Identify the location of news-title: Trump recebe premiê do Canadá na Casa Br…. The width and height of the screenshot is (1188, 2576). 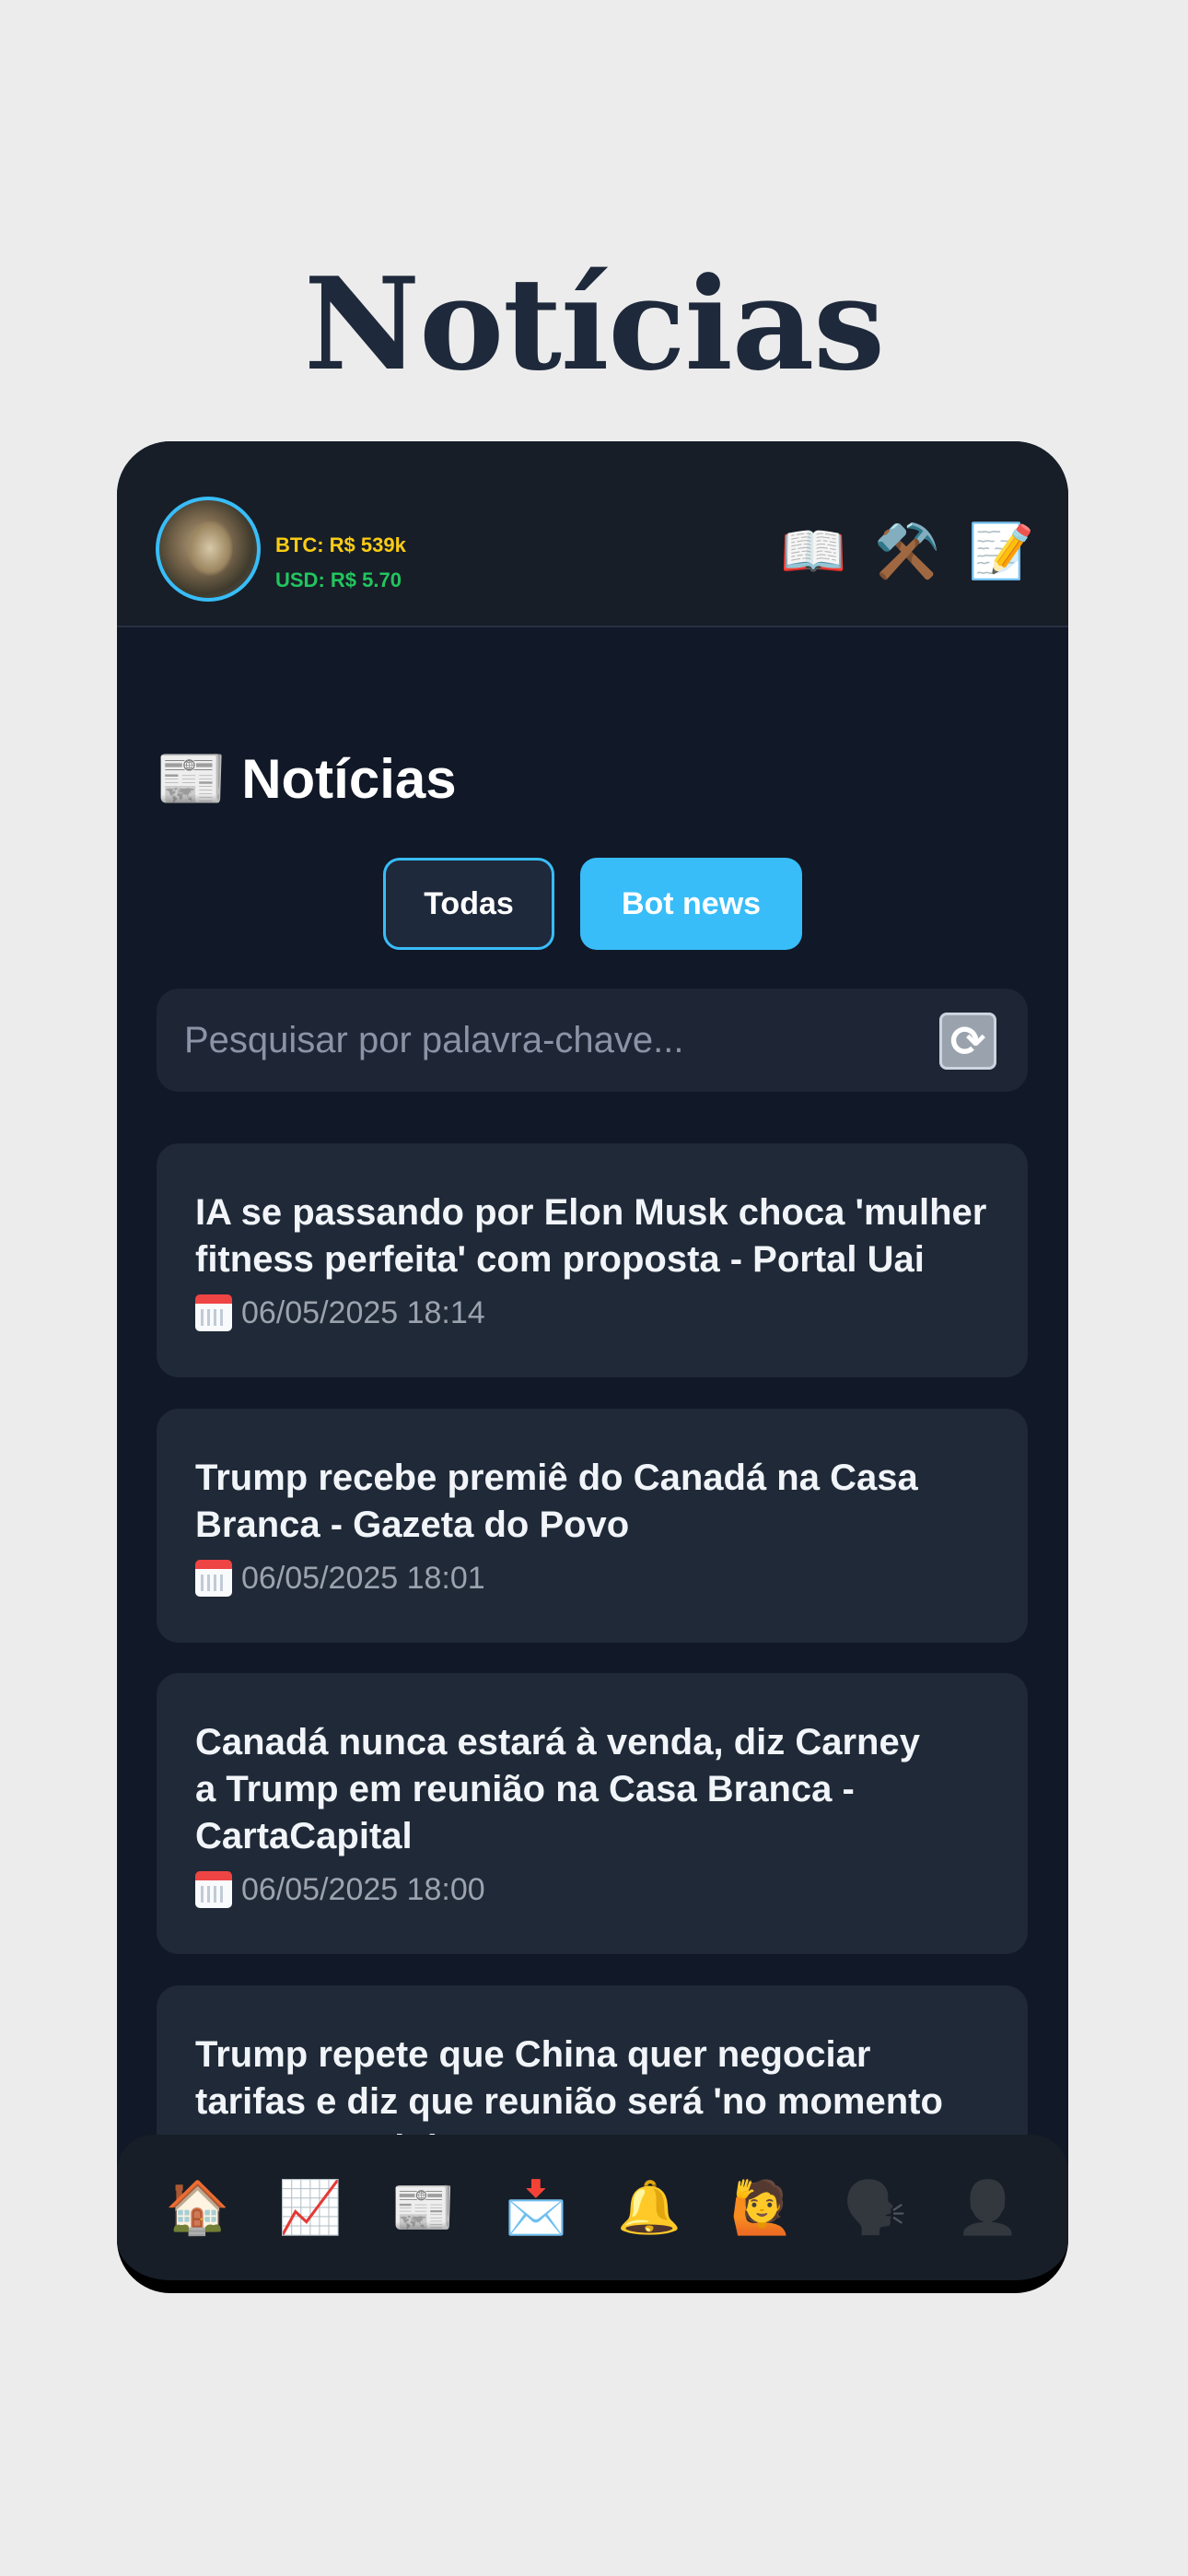
(556, 1501).